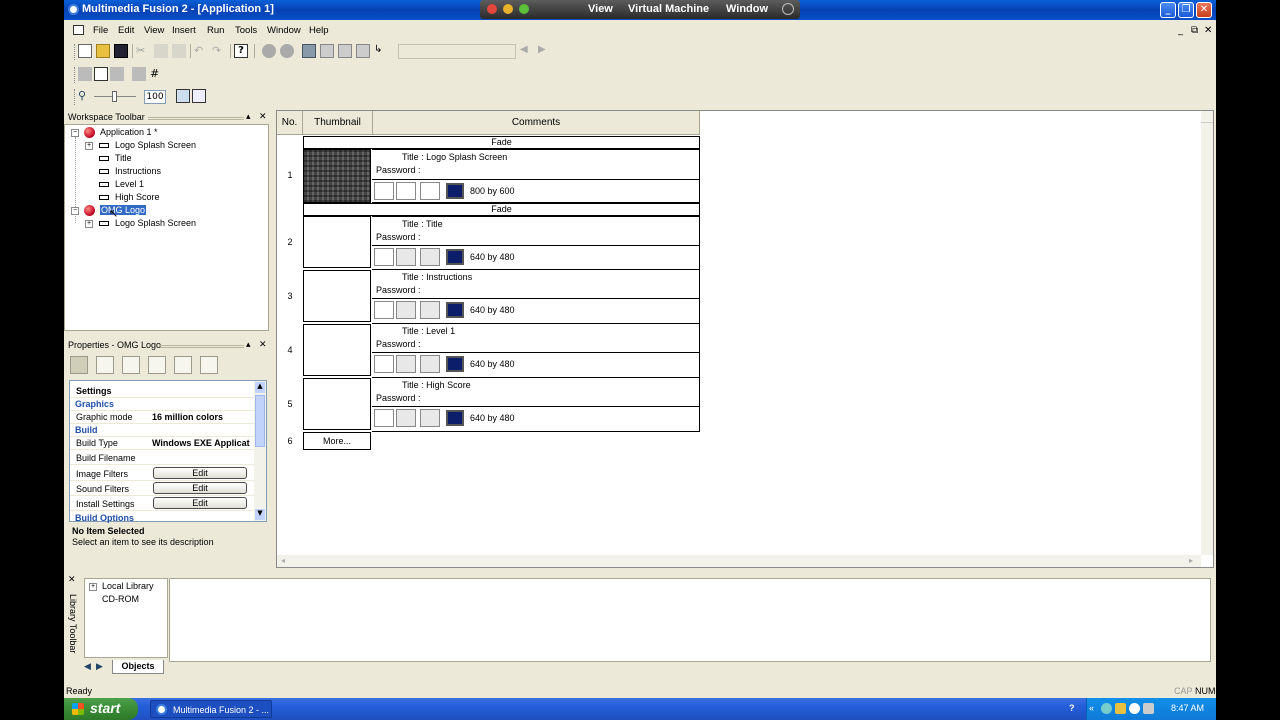 The width and height of the screenshot is (1280, 720). What do you see at coordinates (524, 9) in the screenshot?
I see `zoom-dot-icon` at bounding box center [524, 9].